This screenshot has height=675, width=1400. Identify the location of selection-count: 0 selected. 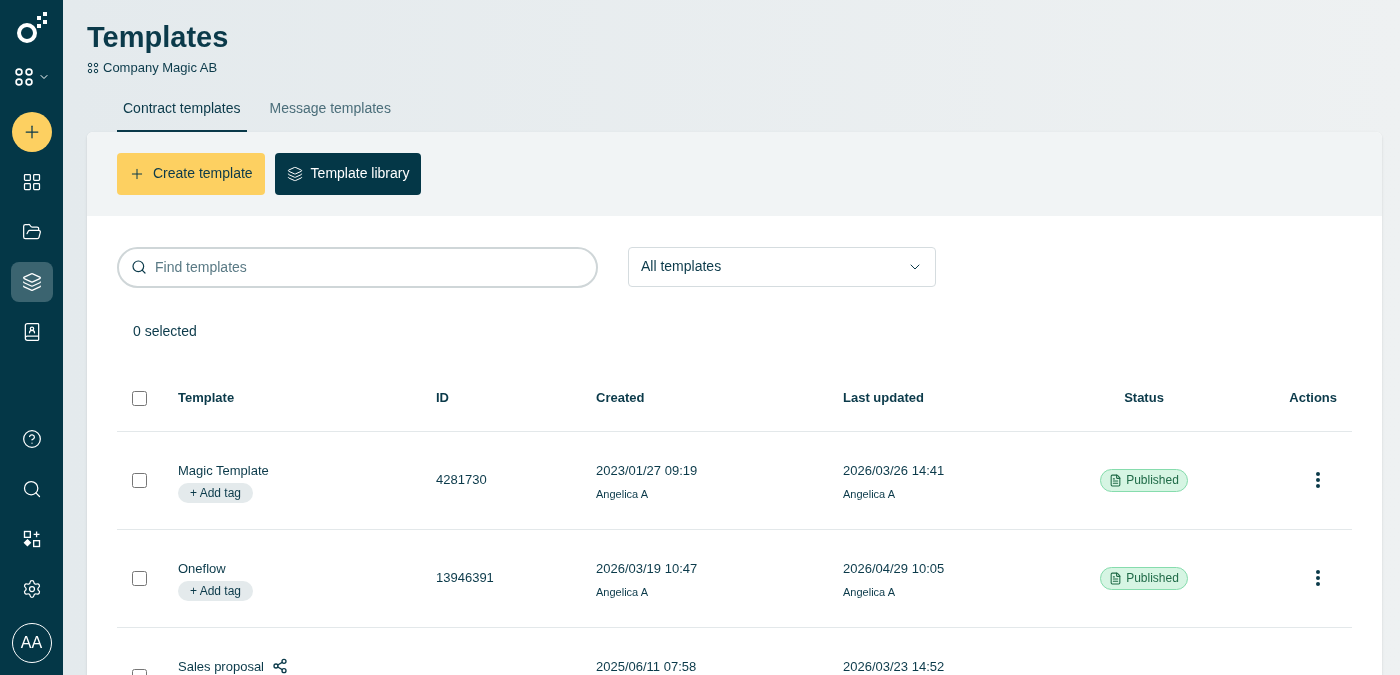
(165, 331).